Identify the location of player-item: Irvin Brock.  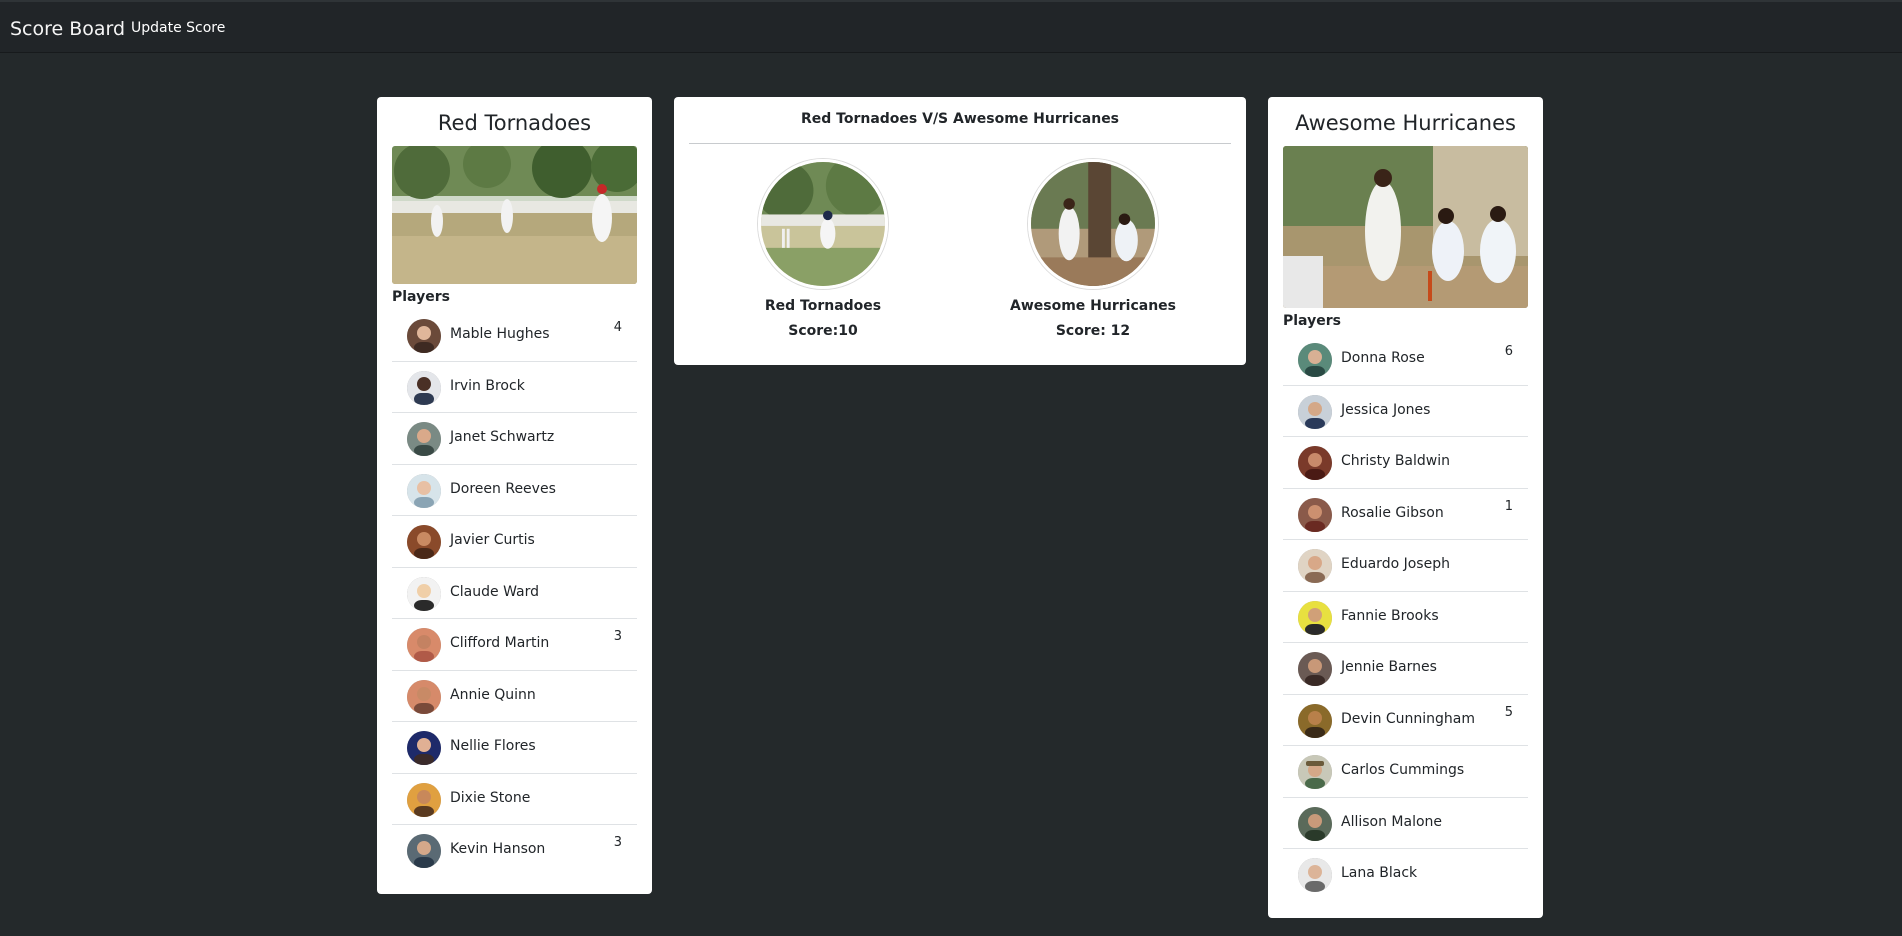
(514, 387).